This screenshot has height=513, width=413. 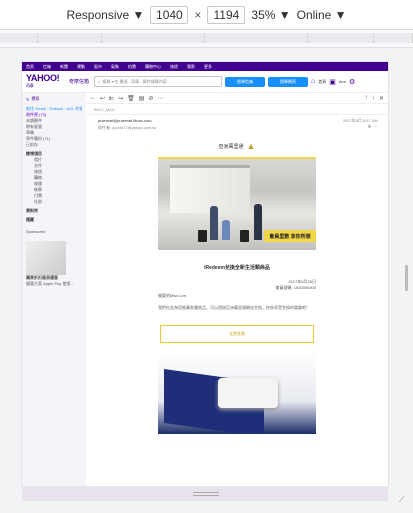 What do you see at coordinates (46, 81) in the screenshot?
I see `yahoo-logo: YAHOO! 奇摩` at bounding box center [46, 81].